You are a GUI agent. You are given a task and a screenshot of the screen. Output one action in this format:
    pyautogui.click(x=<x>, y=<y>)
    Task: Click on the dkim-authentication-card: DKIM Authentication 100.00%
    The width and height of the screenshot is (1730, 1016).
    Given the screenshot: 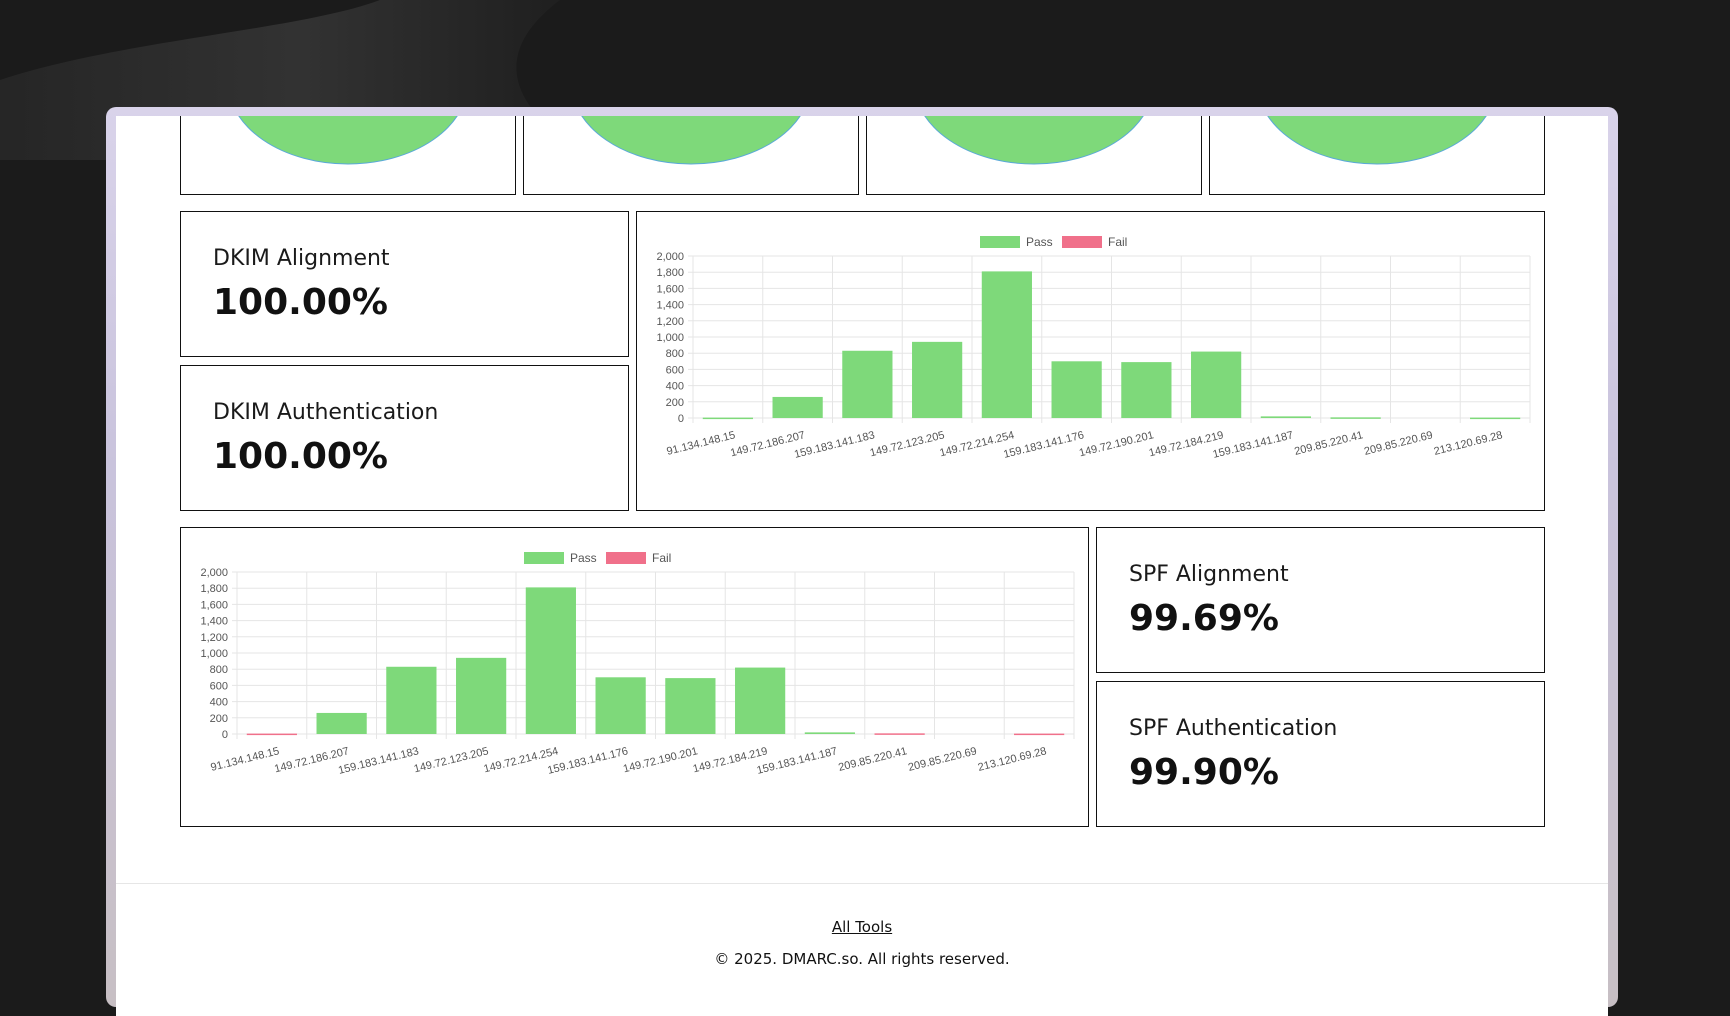 What is the action you would take?
    pyautogui.click(x=404, y=438)
    